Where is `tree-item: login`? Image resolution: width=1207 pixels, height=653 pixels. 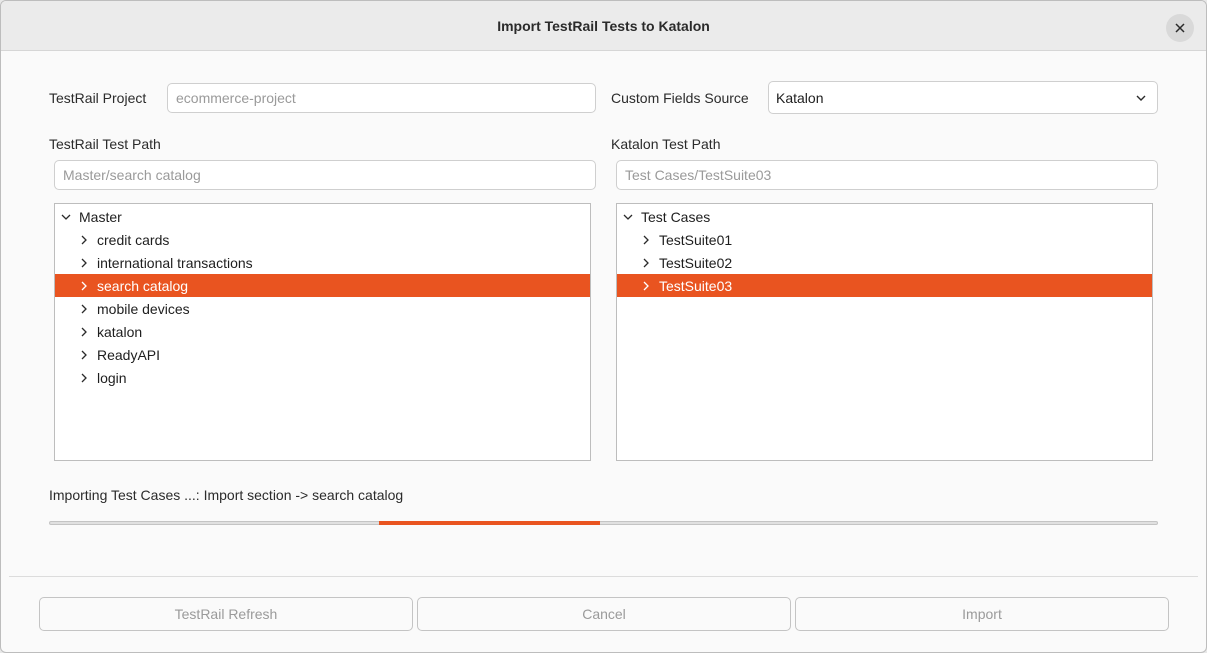 tree-item: login is located at coordinates (322, 377).